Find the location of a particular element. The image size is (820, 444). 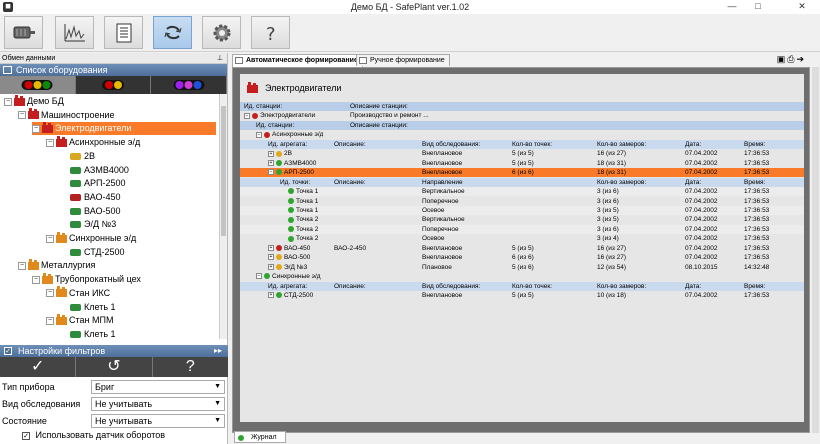

tree-node: − Стан МПМ is located at coordinates (79, 320).